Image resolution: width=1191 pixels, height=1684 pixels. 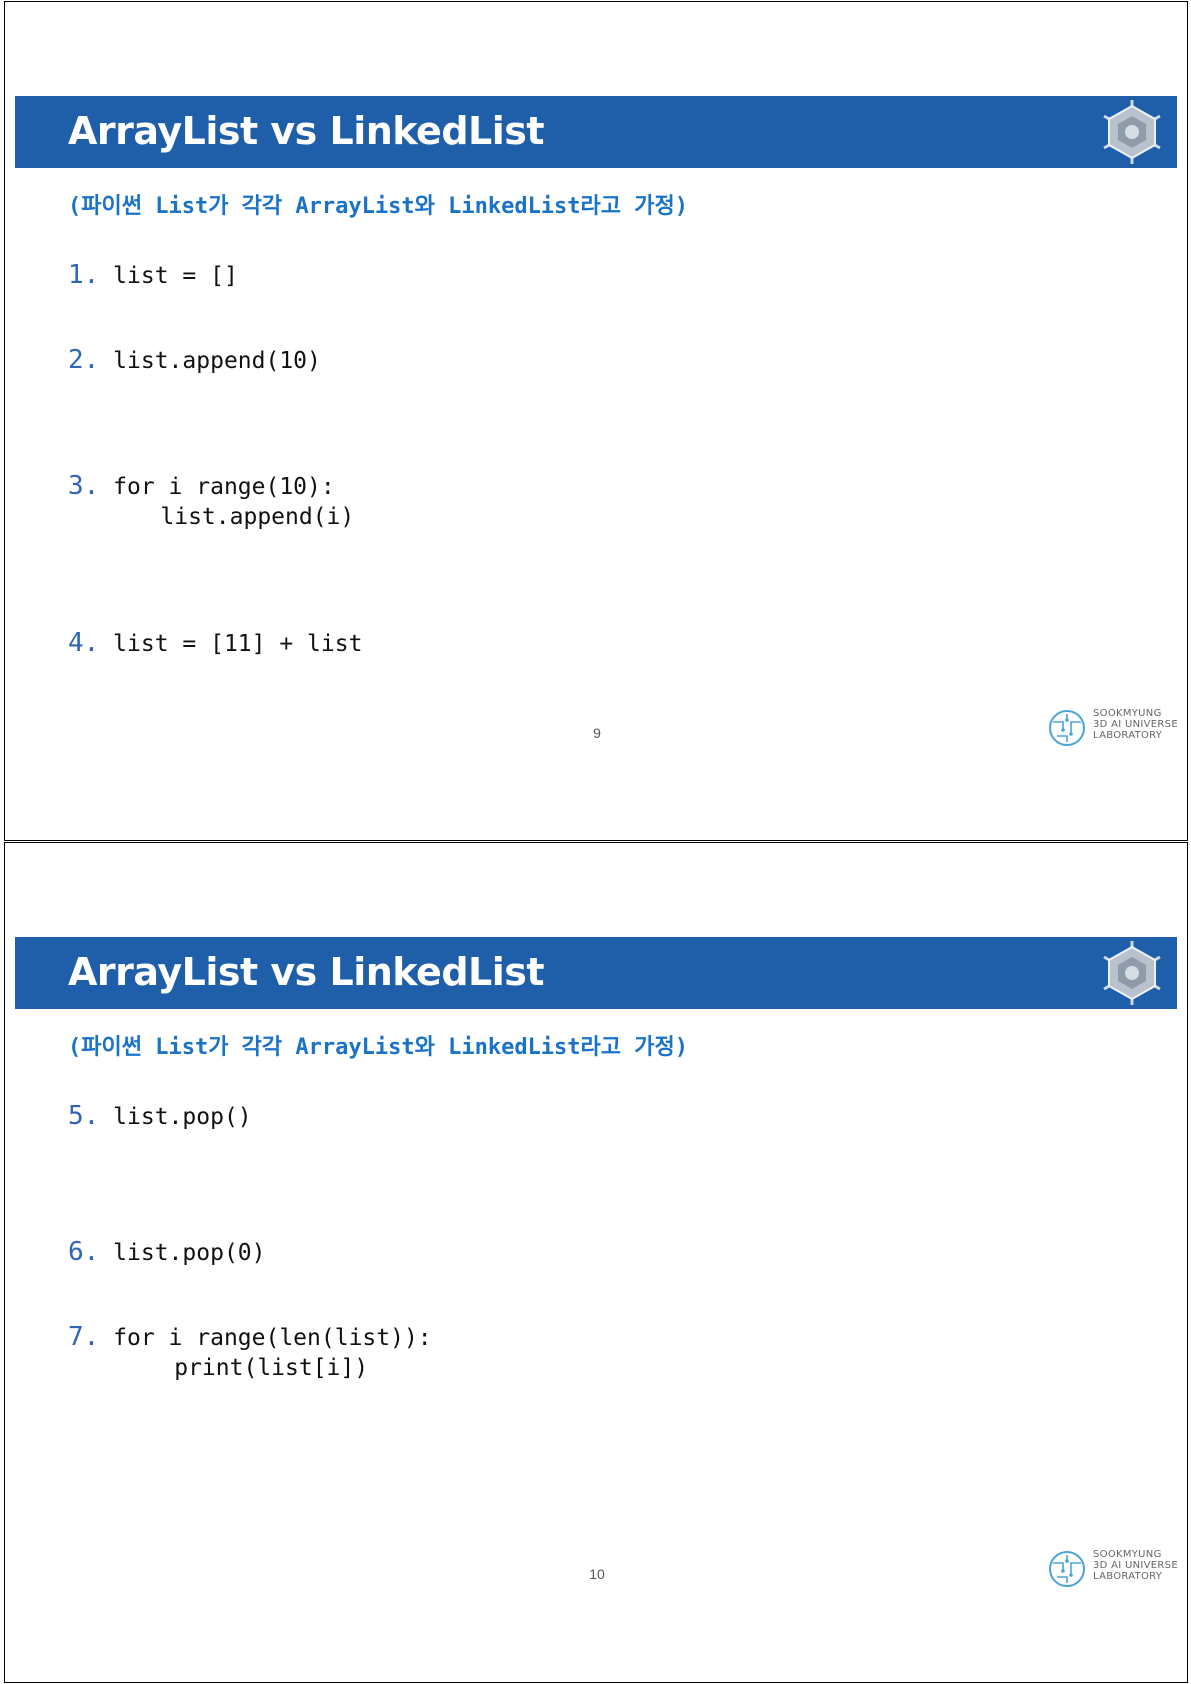 What do you see at coordinates (238, 644) in the screenshot?
I see `code-line: list = [11] + list` at bounding box center [238, 644].